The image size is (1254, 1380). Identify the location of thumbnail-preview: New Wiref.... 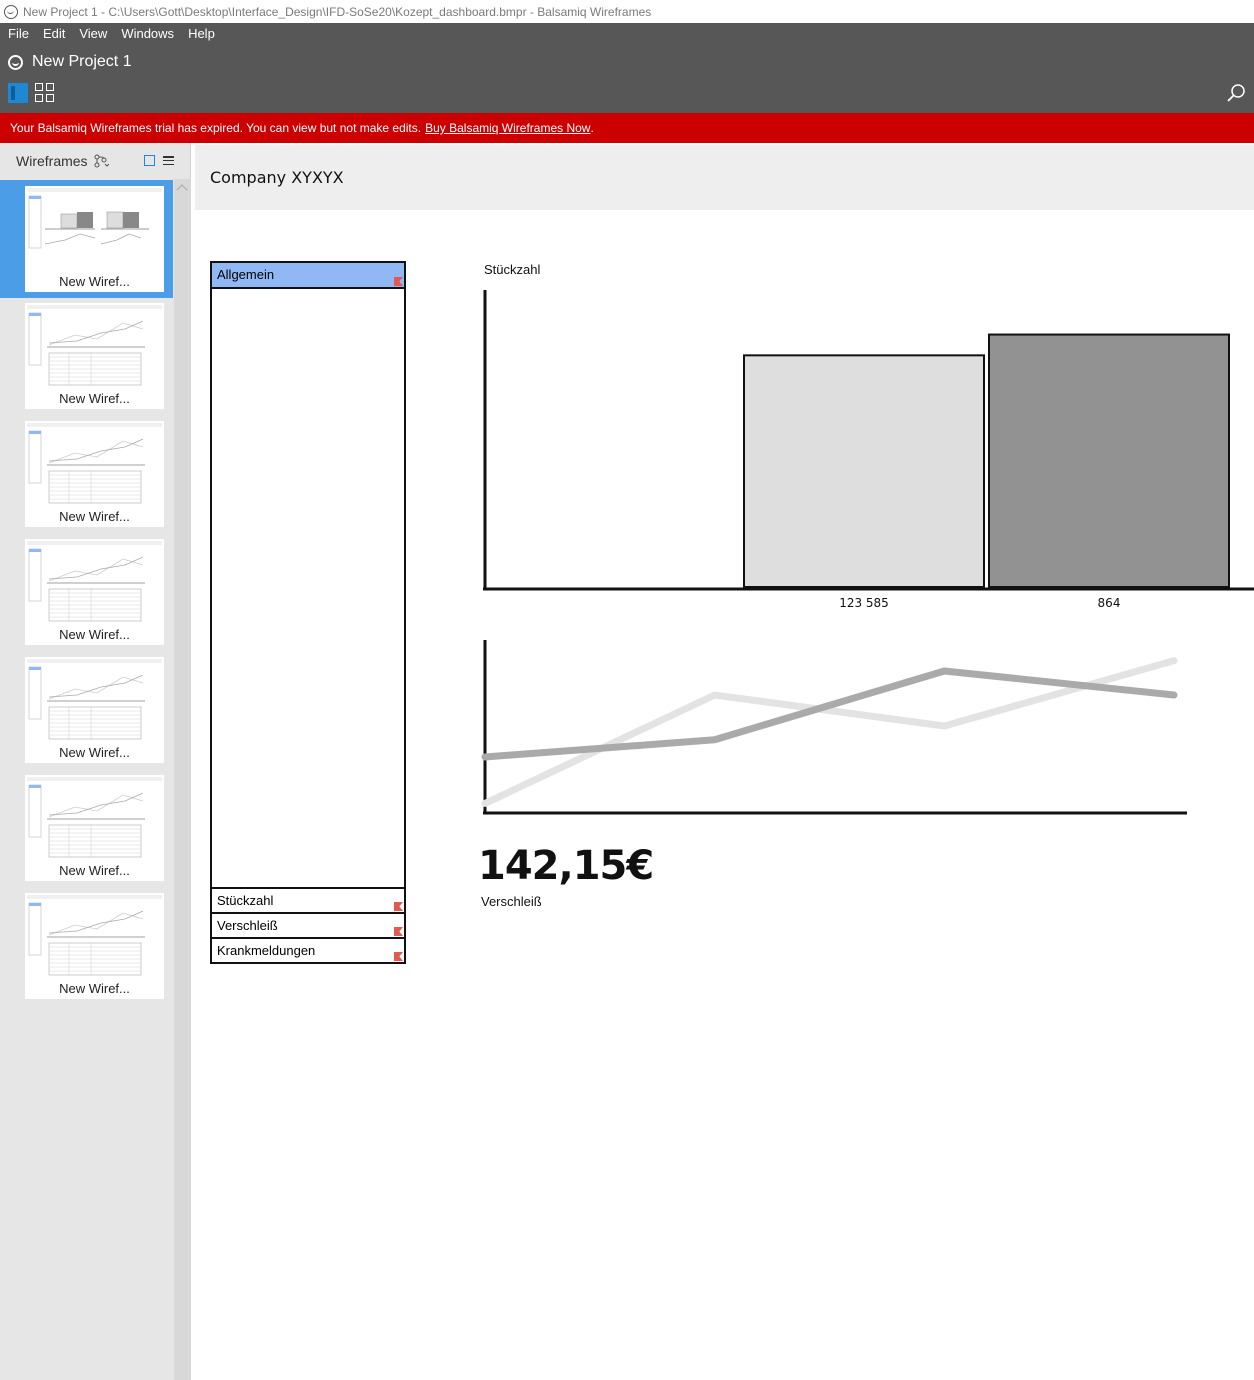
(94, 239).